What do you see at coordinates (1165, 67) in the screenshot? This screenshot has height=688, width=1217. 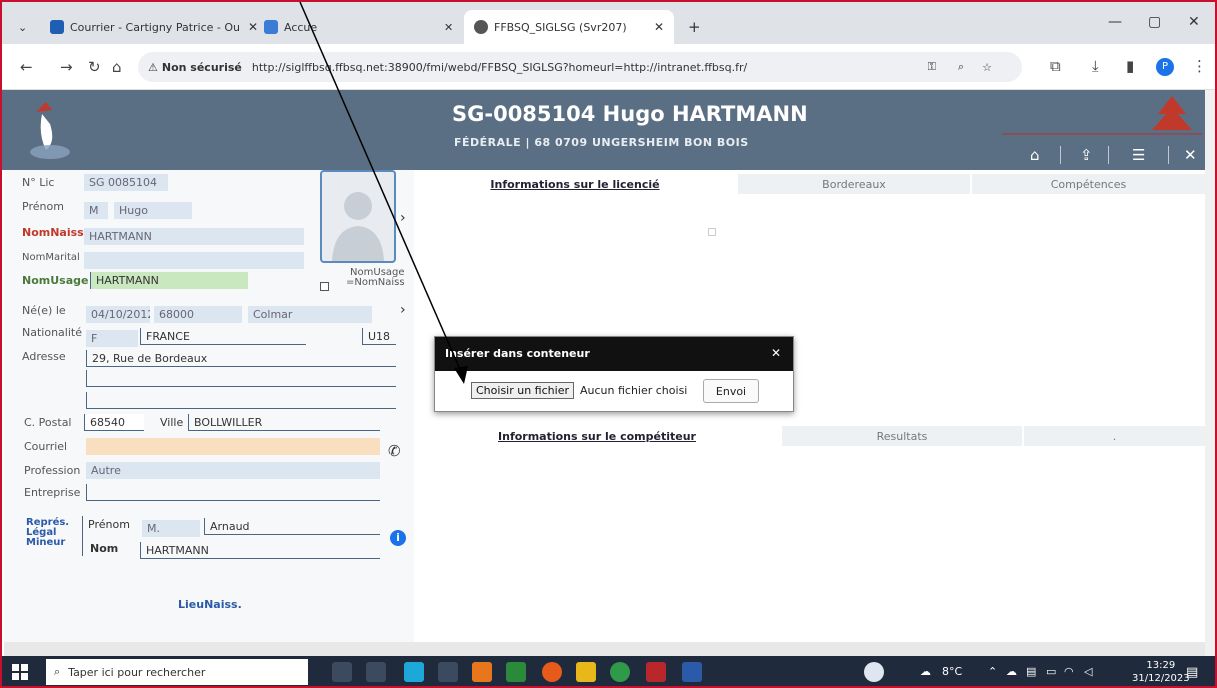 I see `profile-avatar: P` at bounding box center [1165, 67].